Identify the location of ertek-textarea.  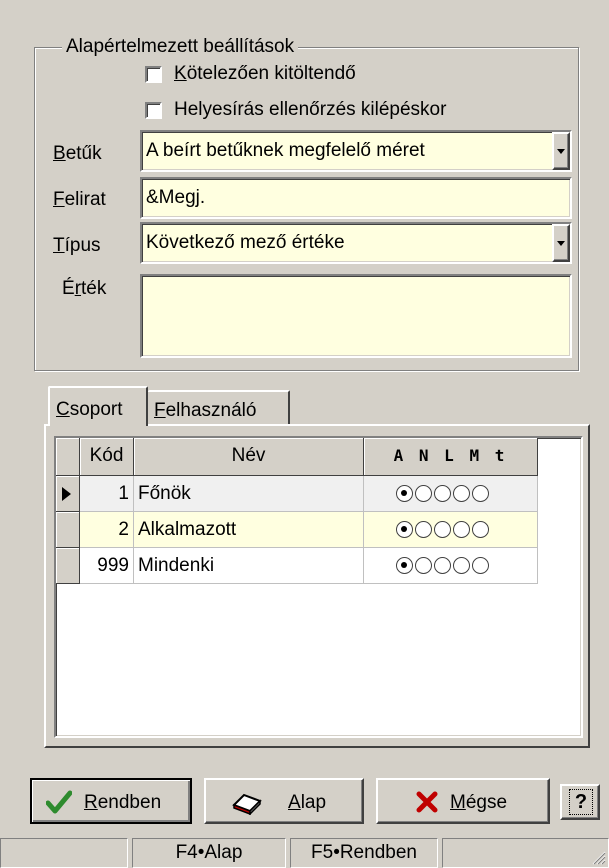
(356, 316).